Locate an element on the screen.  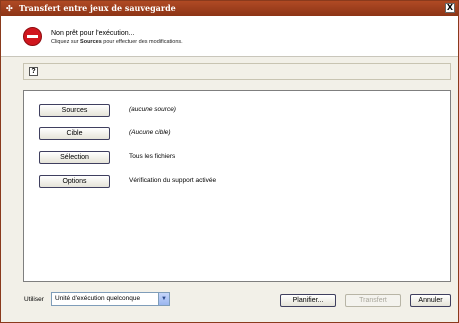
options-button: Options is located at coordinates (74, 181).